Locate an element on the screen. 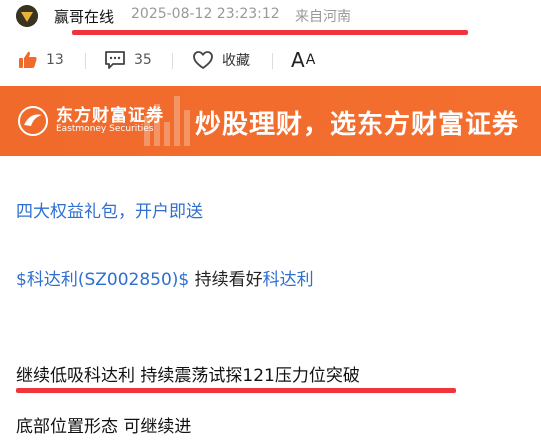 The height and width of the screenshot is (448, 541). comment-button: 35 is located at coordinates (128, 60).